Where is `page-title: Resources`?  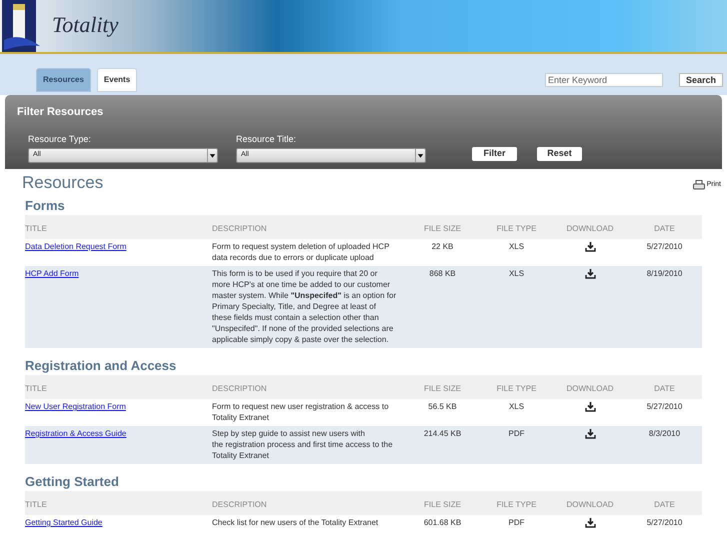
page-title: Resources is located at coordinates (63, 183).